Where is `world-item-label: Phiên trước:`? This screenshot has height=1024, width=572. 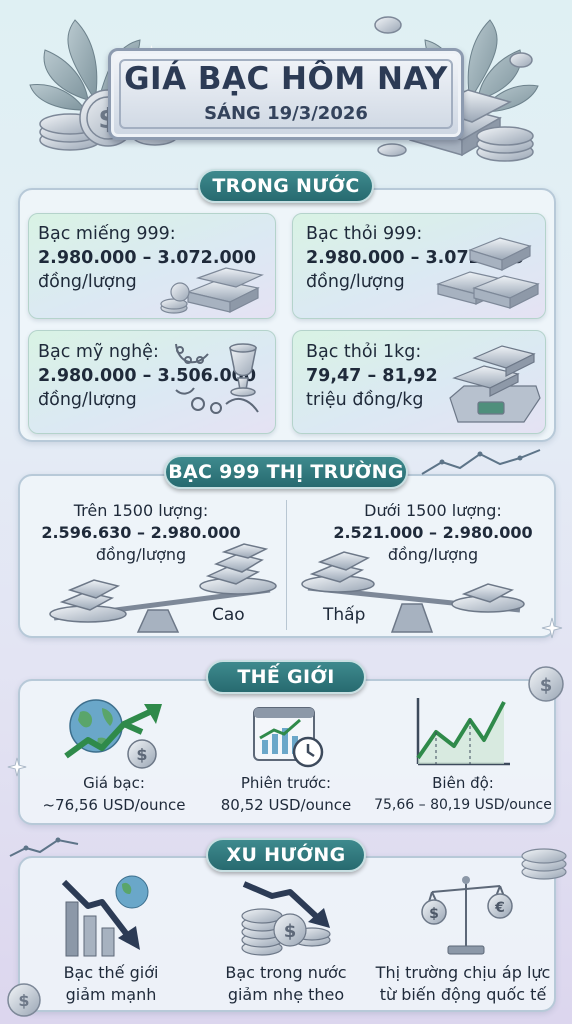
world-item-label: Phiên trước: is located at coordinates (286, 783).